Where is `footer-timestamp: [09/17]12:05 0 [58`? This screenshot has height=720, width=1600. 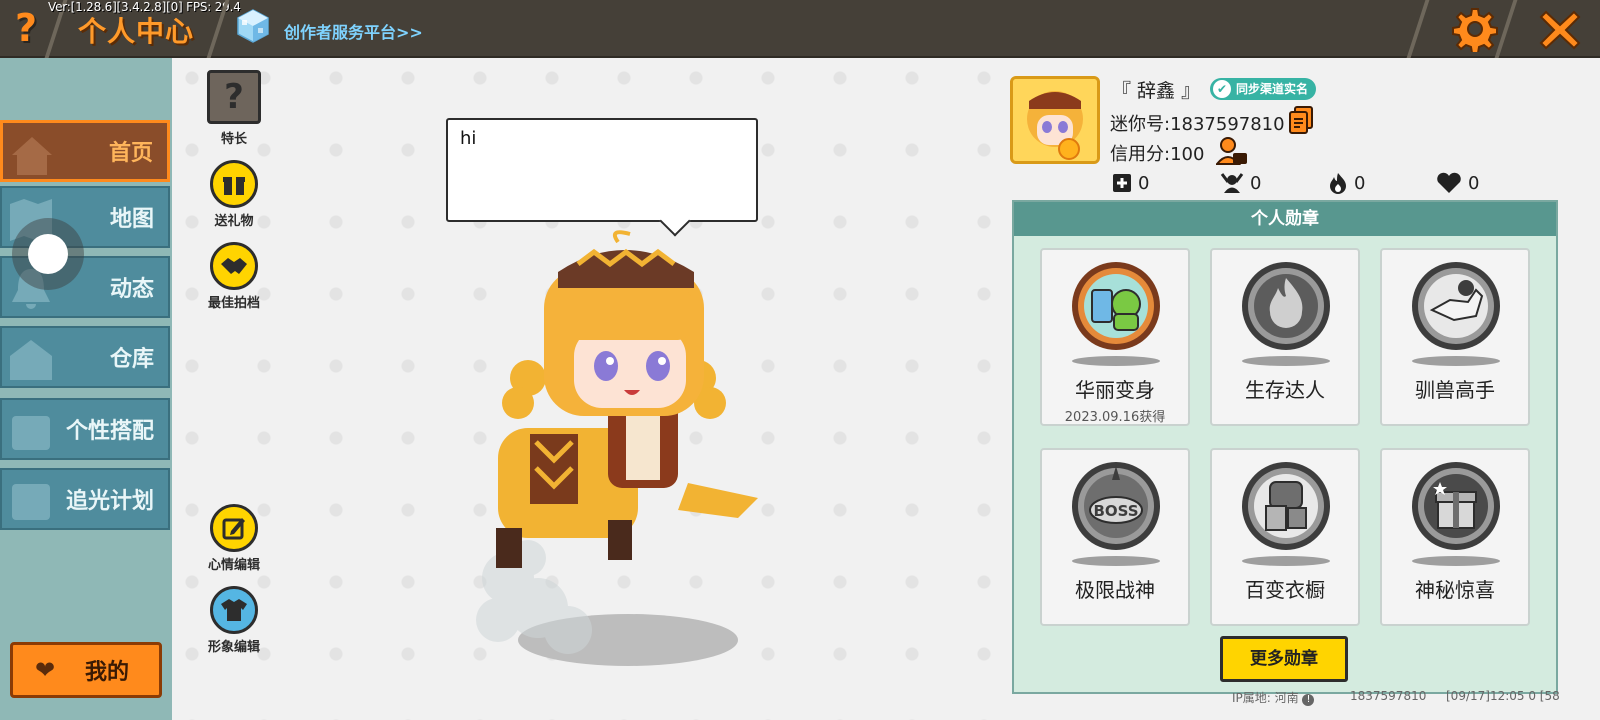 footer-timestamp: [09/17]12:05 0 [58 is located at coordinates (1503, 696).